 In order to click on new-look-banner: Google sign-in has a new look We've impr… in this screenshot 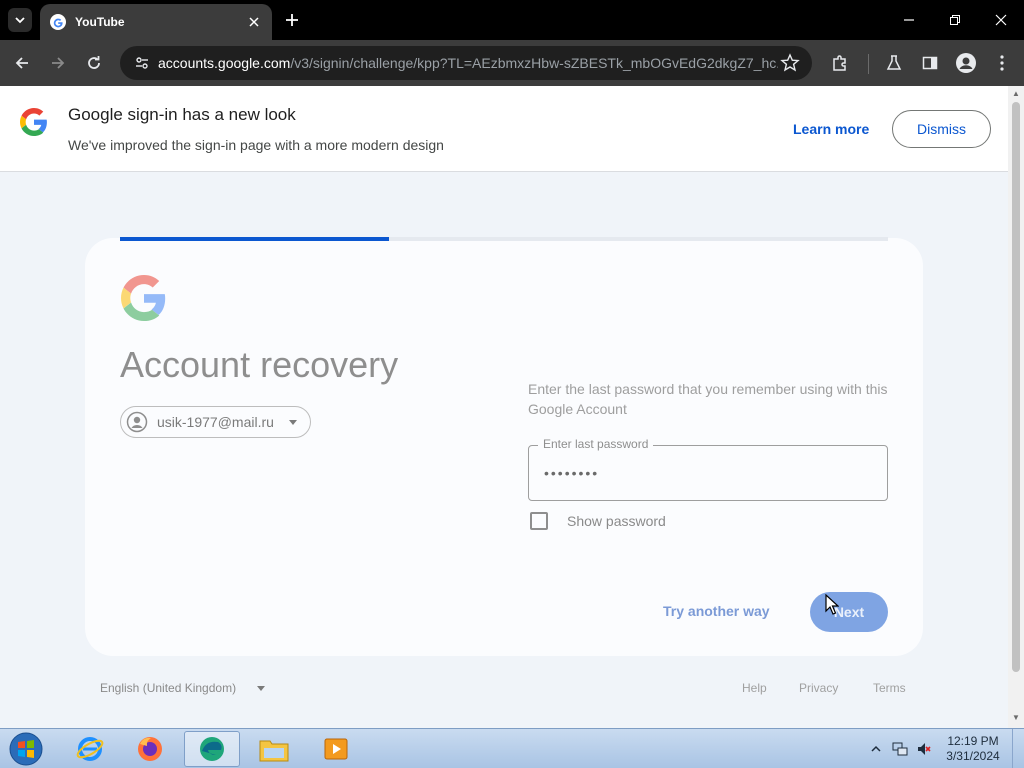, I will do `click(504, 129)`.